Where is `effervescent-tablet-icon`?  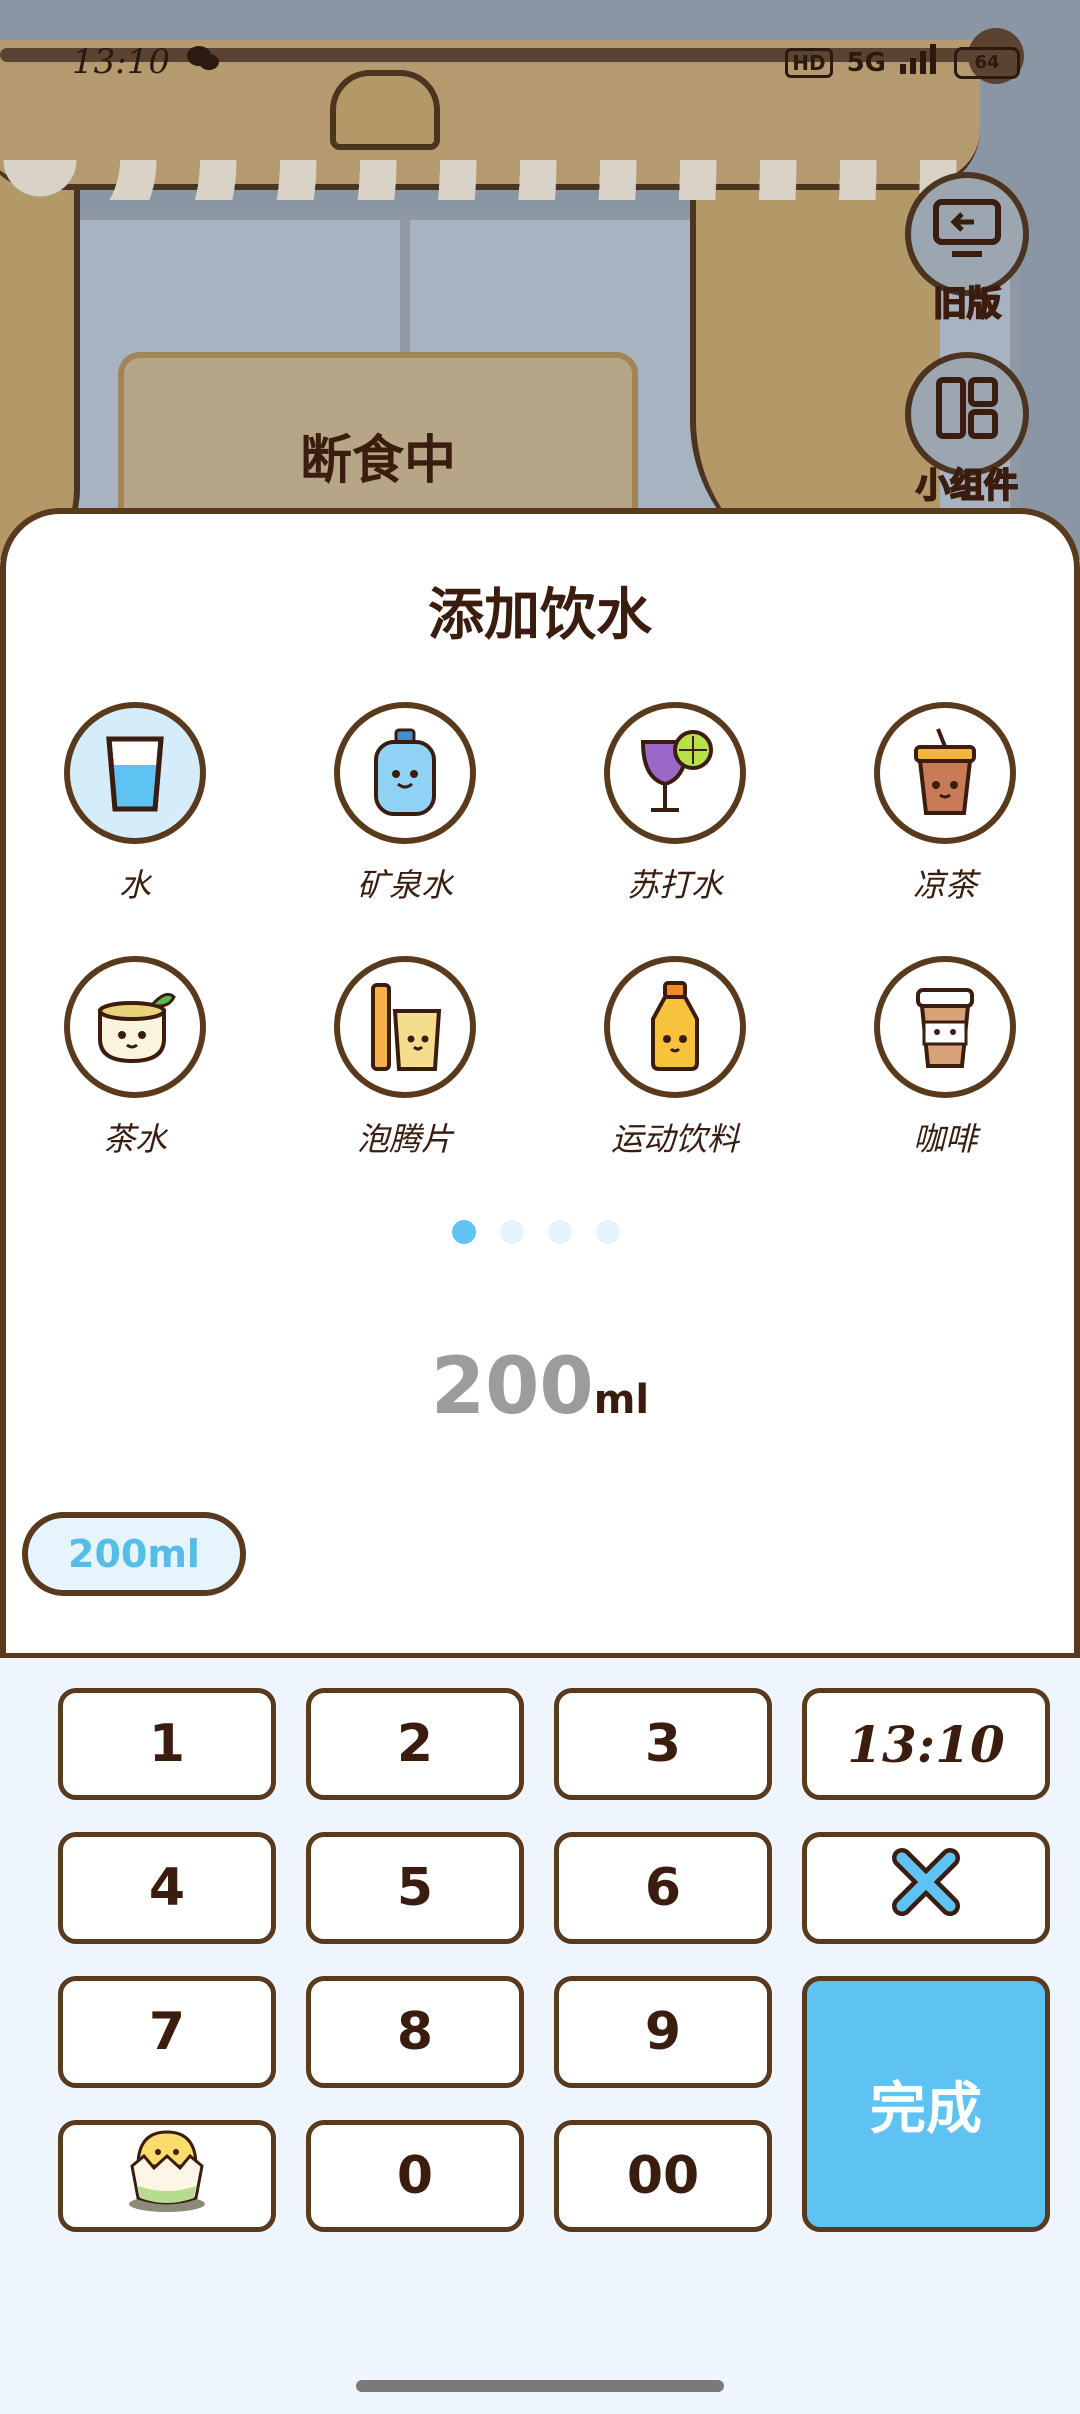
effervescent-tablet-icon is located at coordinates (406, 1027).